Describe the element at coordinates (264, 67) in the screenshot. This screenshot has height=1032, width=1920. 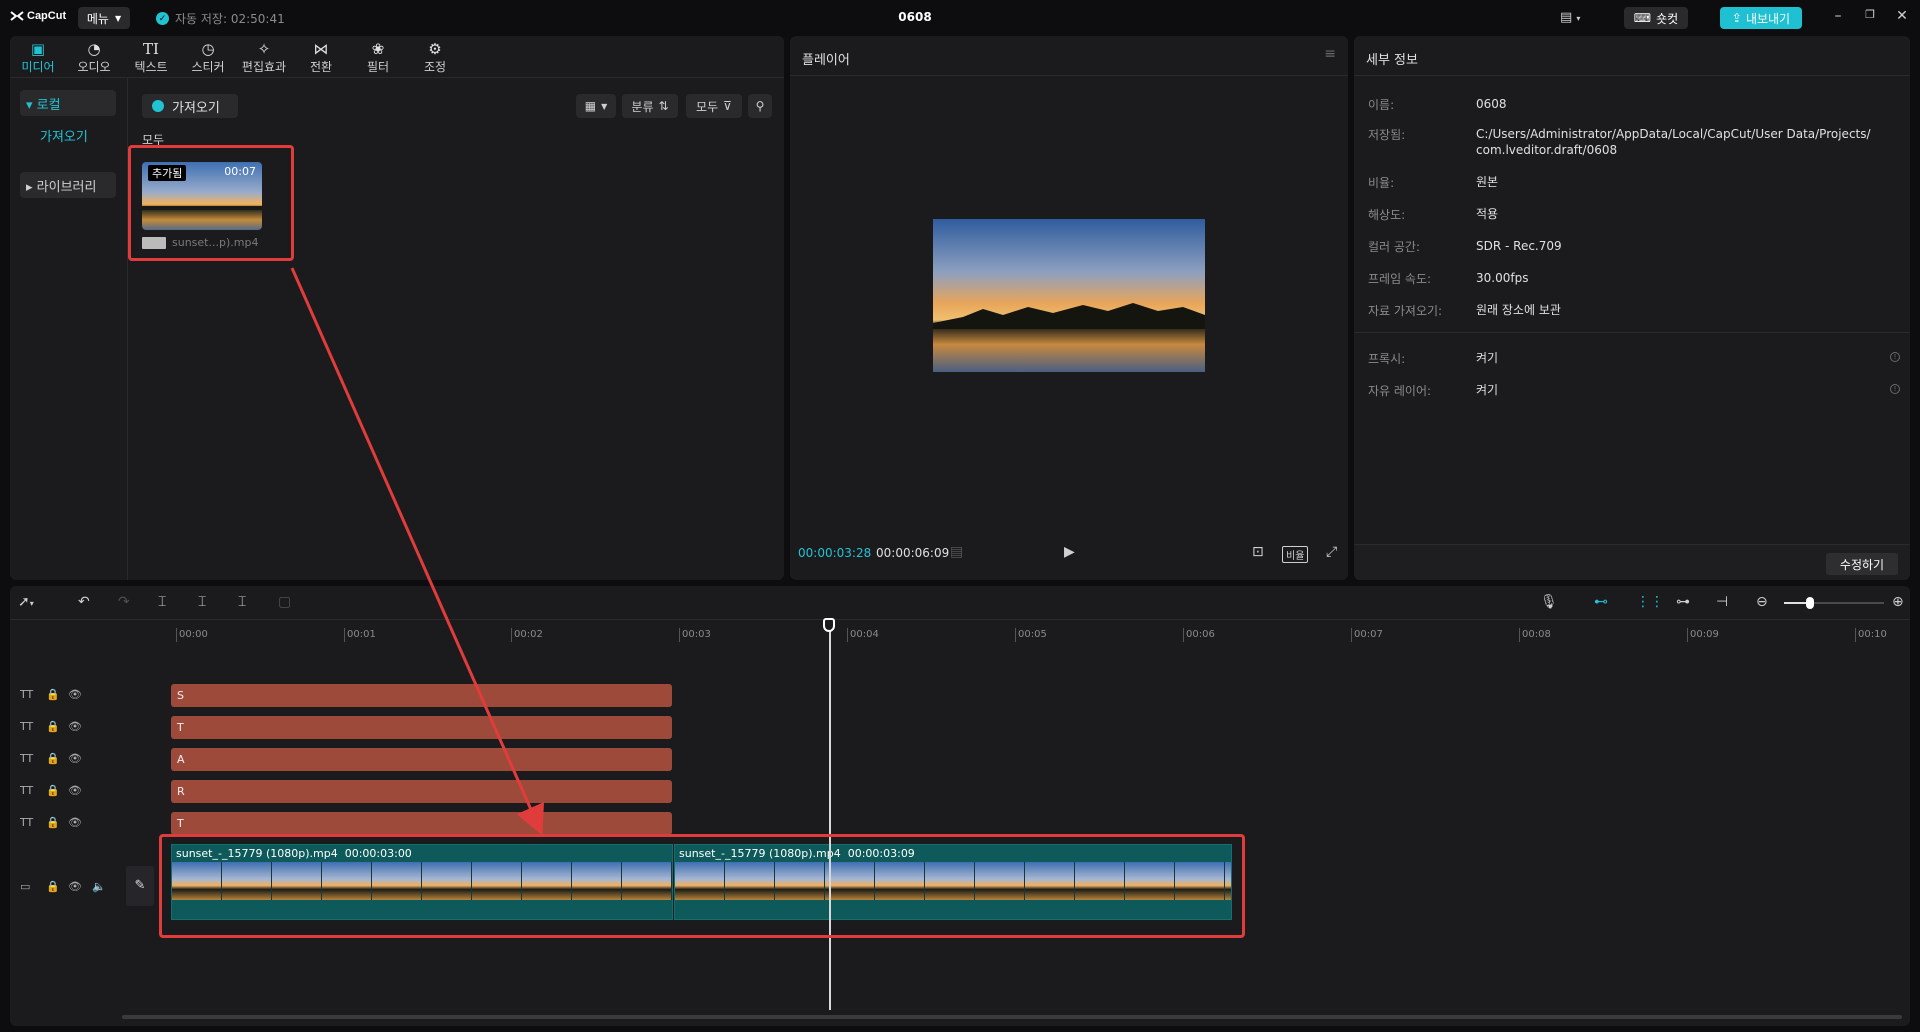
I see `tab-label: 편집효과` at that location.